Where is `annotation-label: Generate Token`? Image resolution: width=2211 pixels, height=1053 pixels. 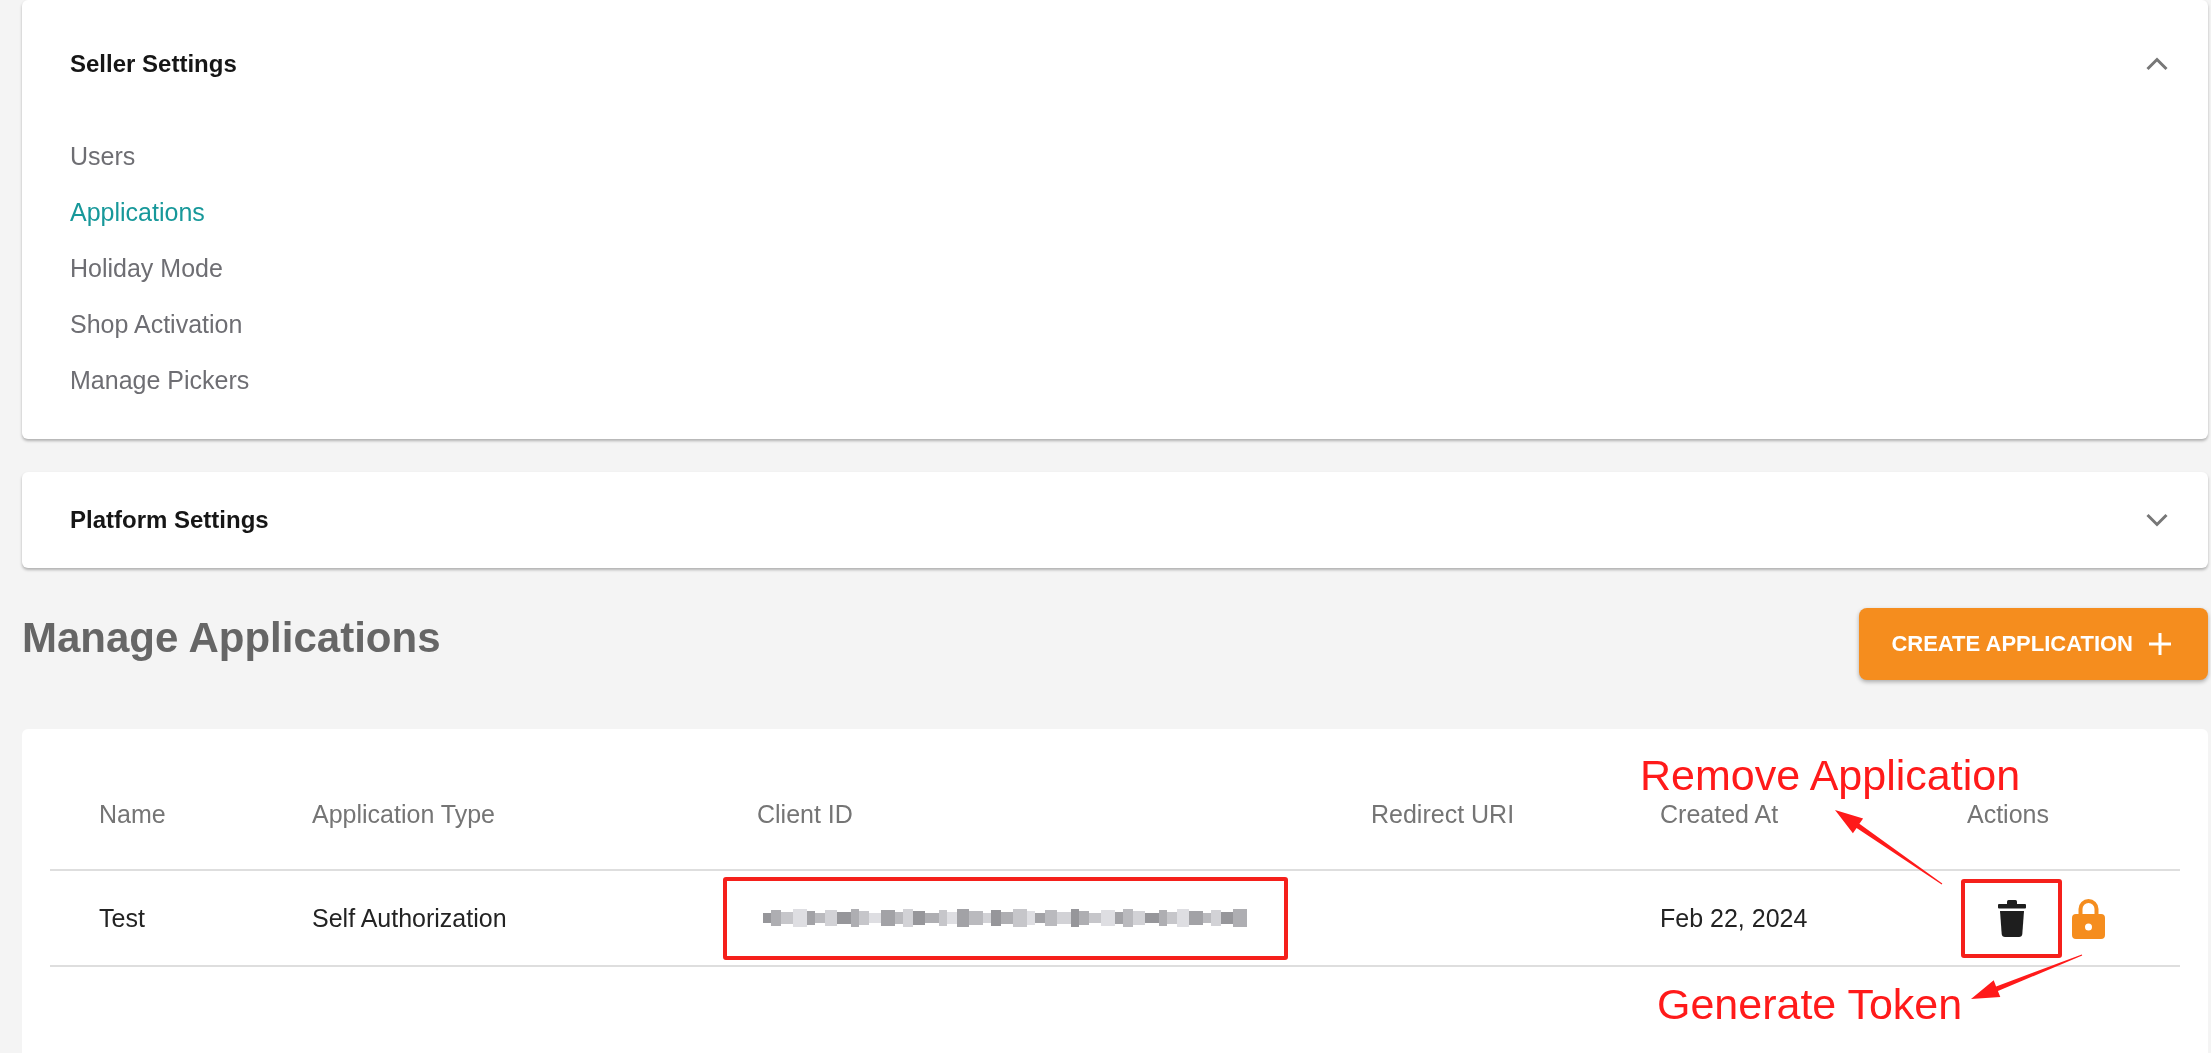 annotation-label: Generate Token is located at coordinates (1810, 1004).